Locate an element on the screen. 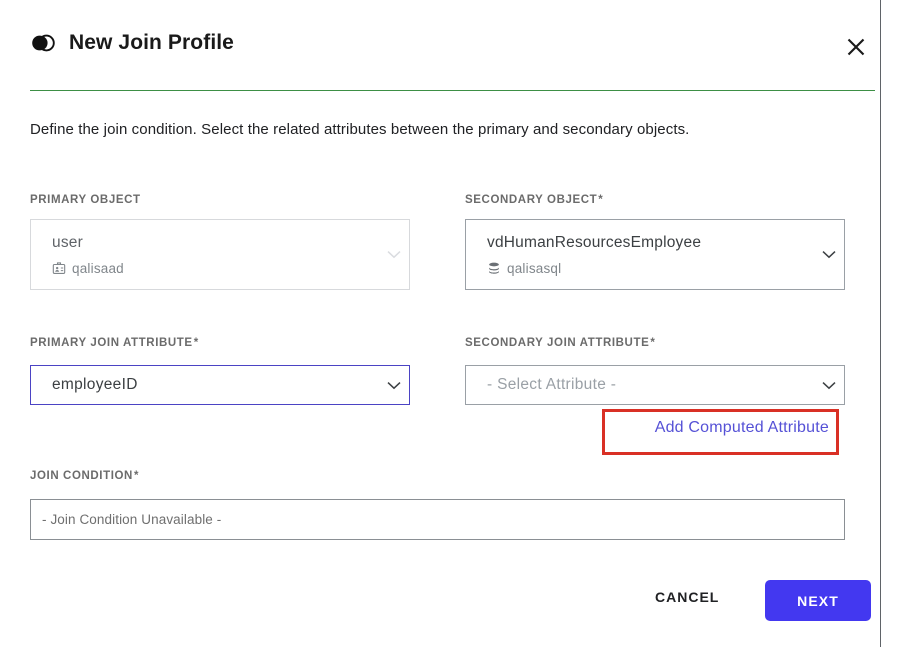  secondary-object-source-text: qalisasql is located at coordinates (534, 268).